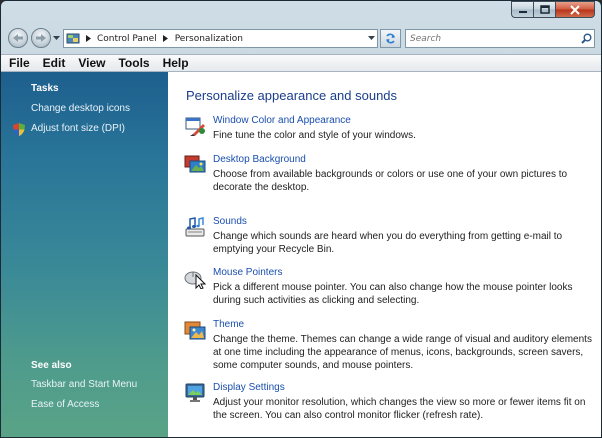 The width and height of the screenshot is (602, 438). I want to click on recent-pages-dropdown, so click(56, 39).